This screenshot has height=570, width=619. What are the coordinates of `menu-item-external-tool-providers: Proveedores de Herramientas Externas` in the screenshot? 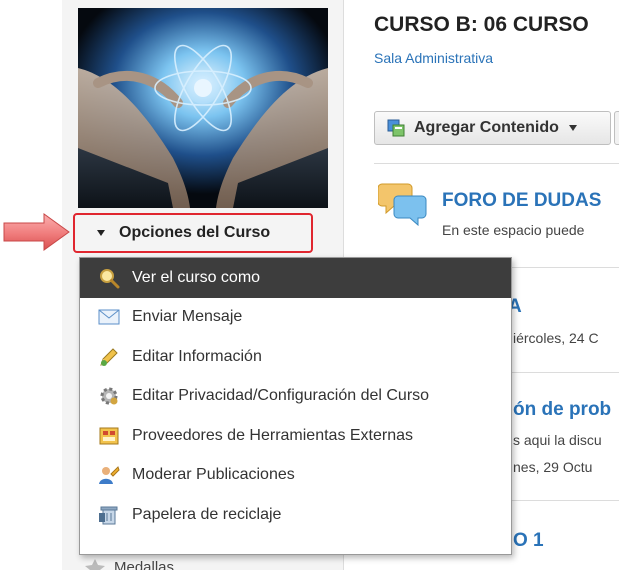 It's located at (295, 436).